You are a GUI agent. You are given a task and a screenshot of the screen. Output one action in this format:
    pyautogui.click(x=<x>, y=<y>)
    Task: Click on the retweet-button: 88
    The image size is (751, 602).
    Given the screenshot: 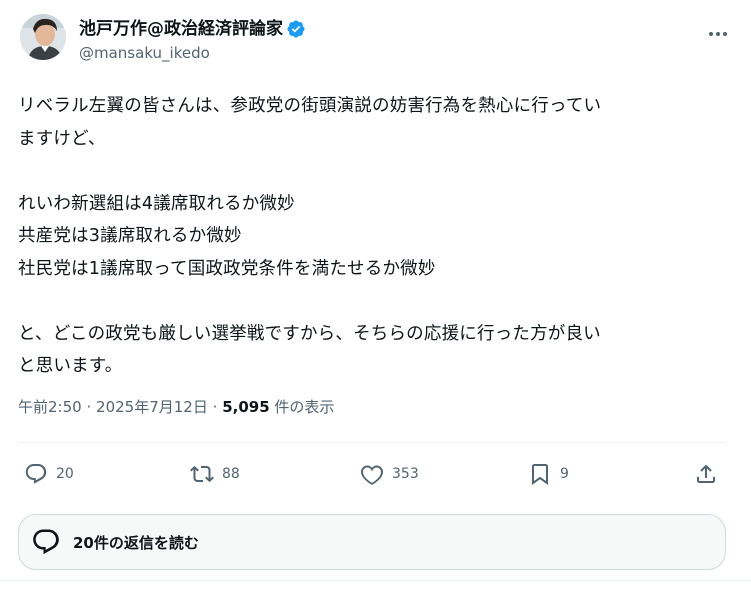 What is the action you would take?
    pyautogui.click(x=215, y=474)
    